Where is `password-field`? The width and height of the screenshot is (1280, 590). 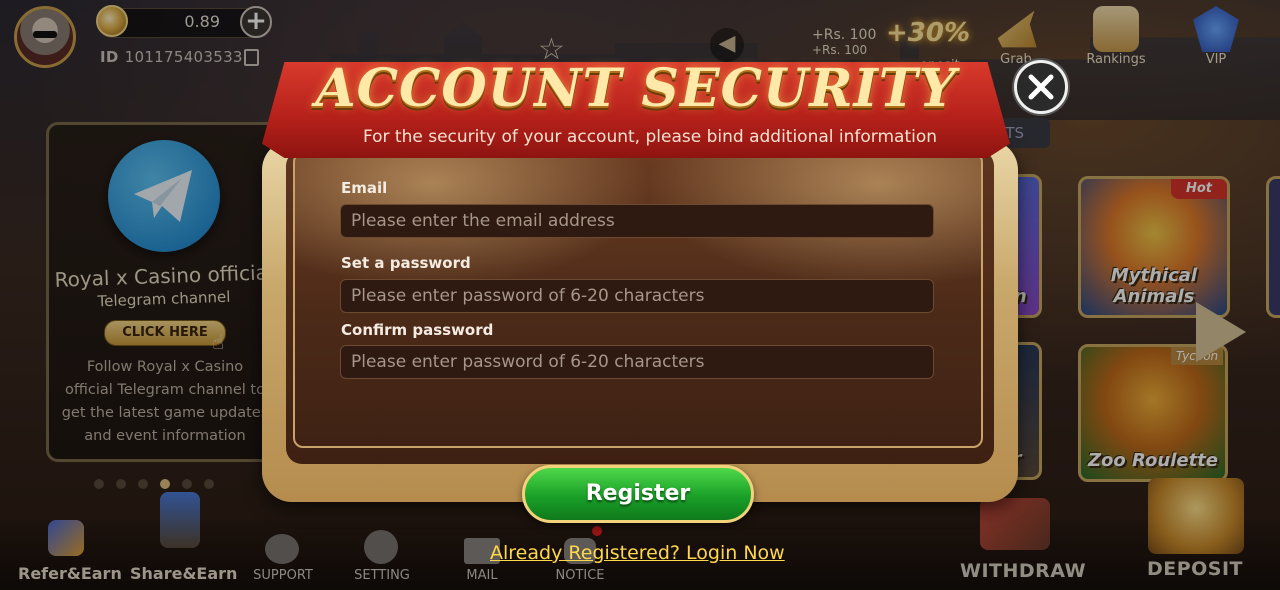
password-field is located at coordinates (637, 296).